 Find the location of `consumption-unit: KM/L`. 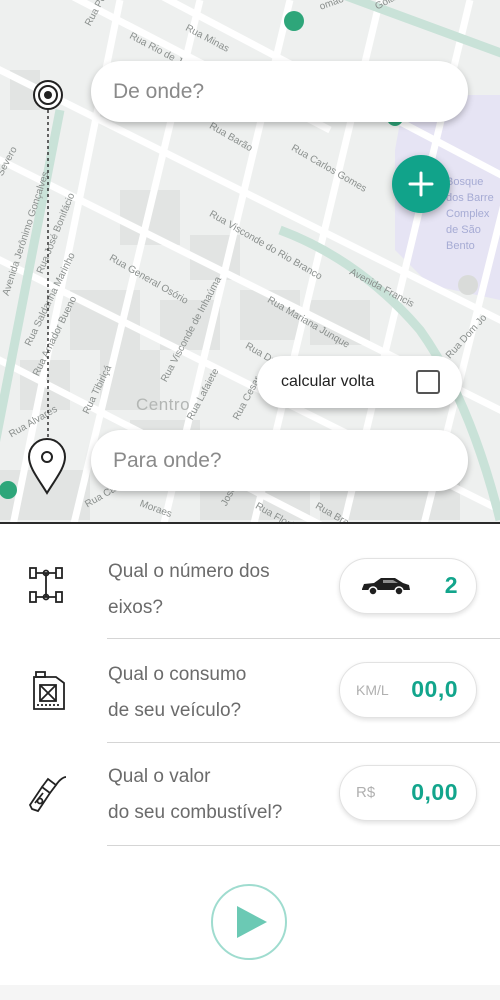

consumption-unit: KM/L is located at coordinates (372, 690).